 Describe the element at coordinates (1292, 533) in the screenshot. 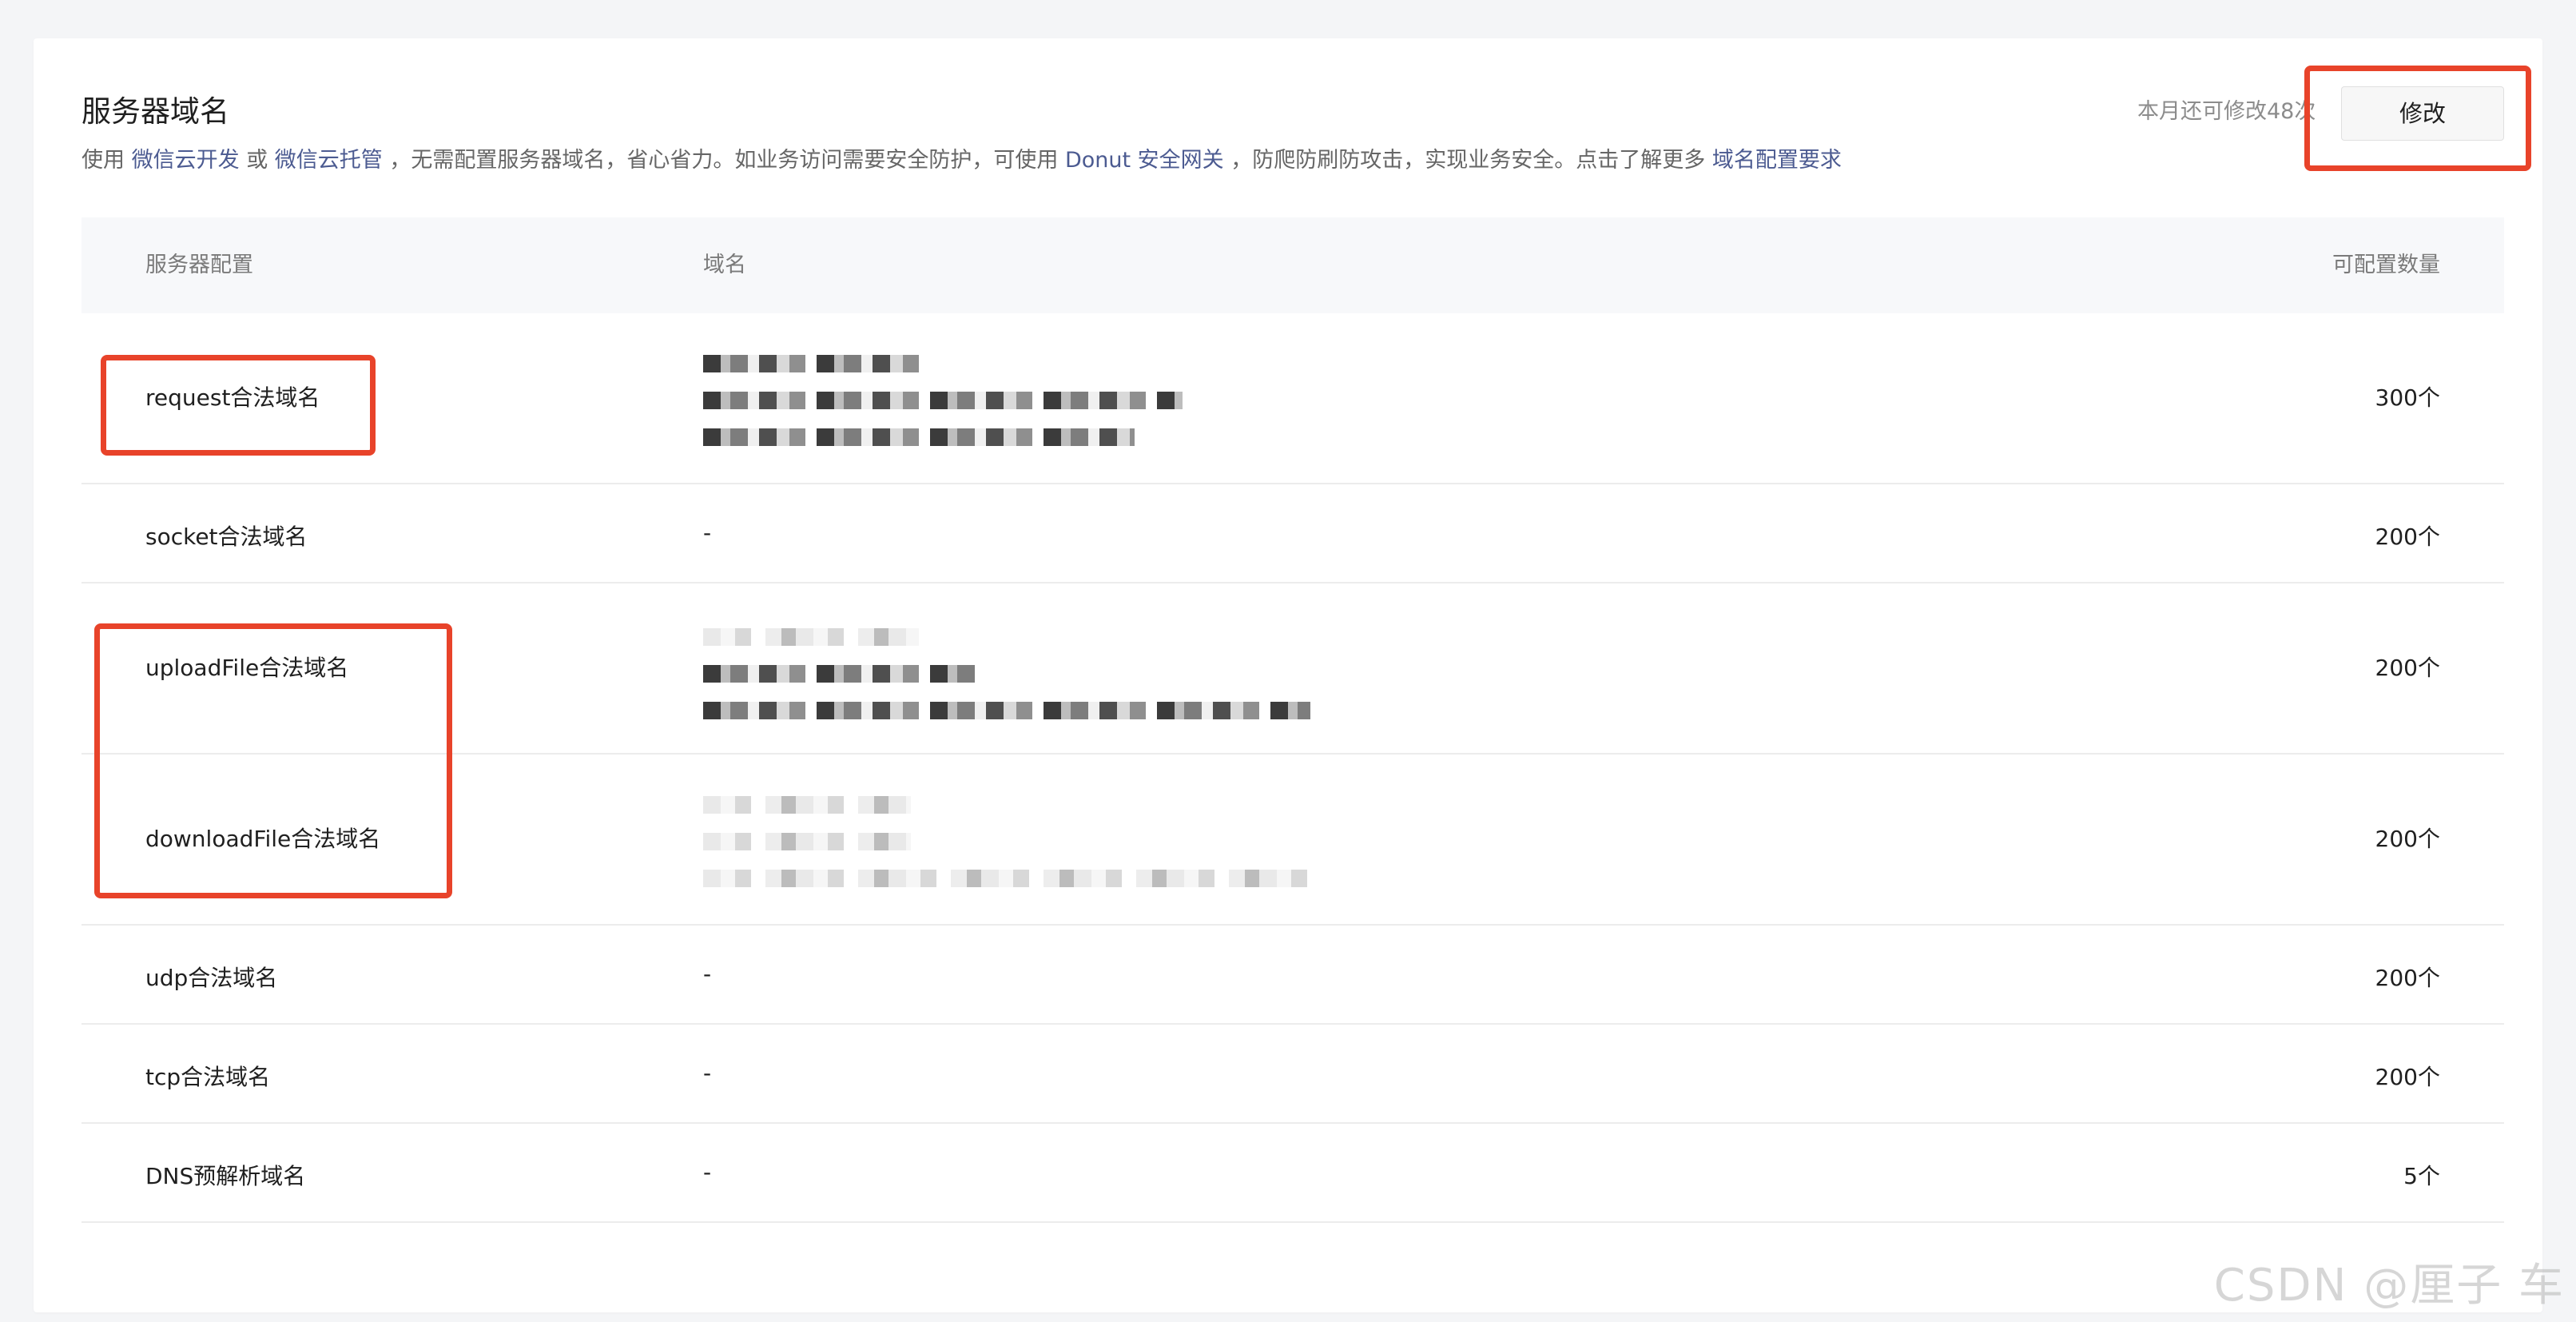

I see `table-row: socket合法域名 - 200个` at that location.